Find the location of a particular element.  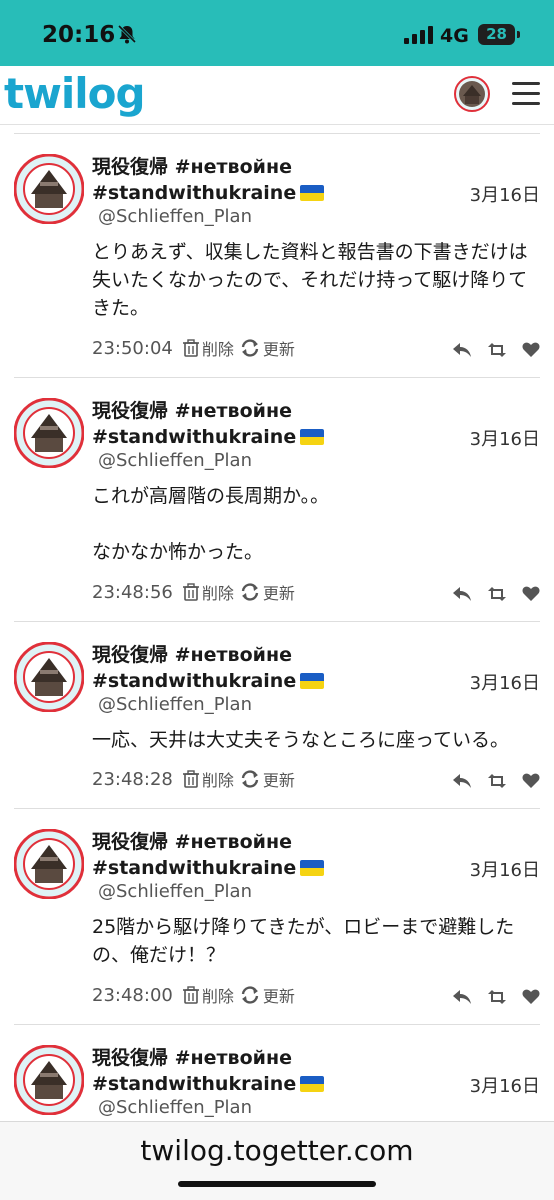

tweet-time: 23:48:28 is located at coordinates (132, 779).